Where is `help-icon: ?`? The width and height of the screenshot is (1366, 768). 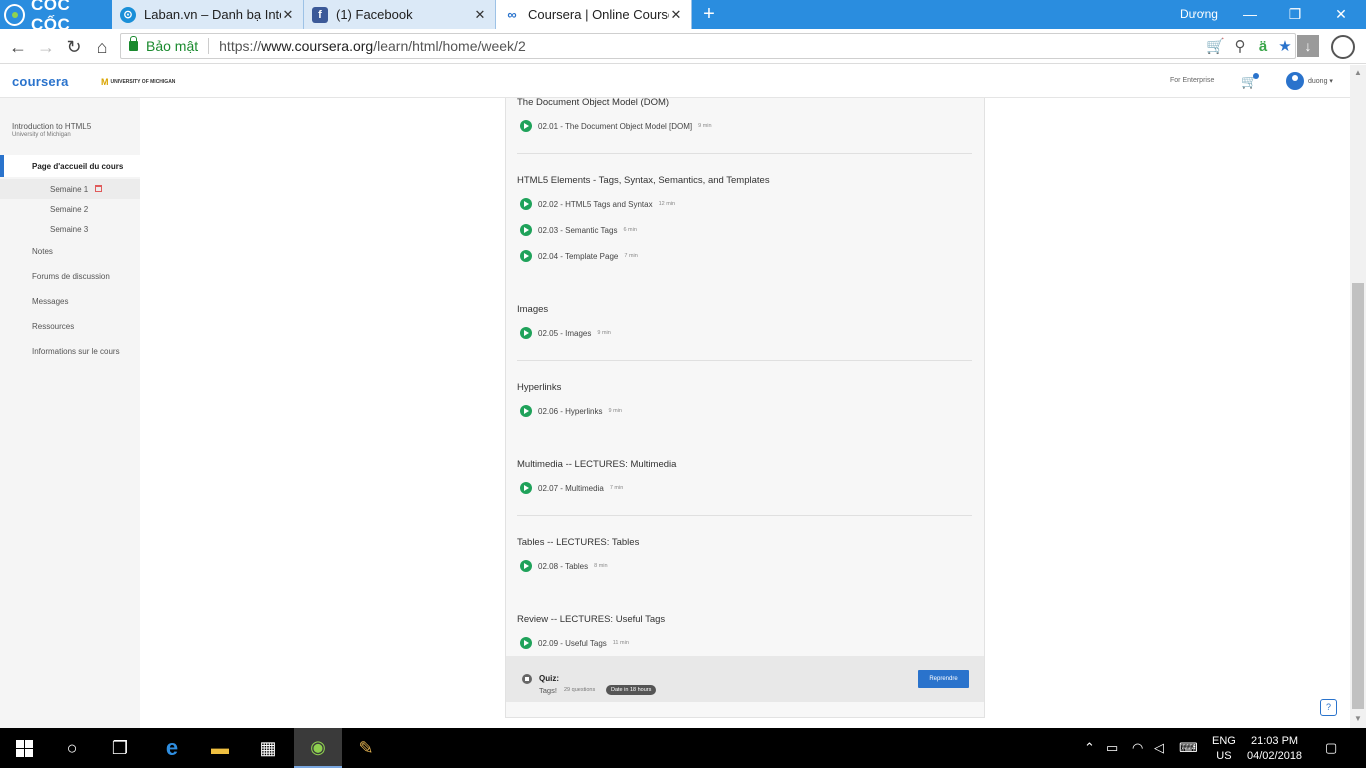 help-icon: ? is located at coordinates (1328, 707).